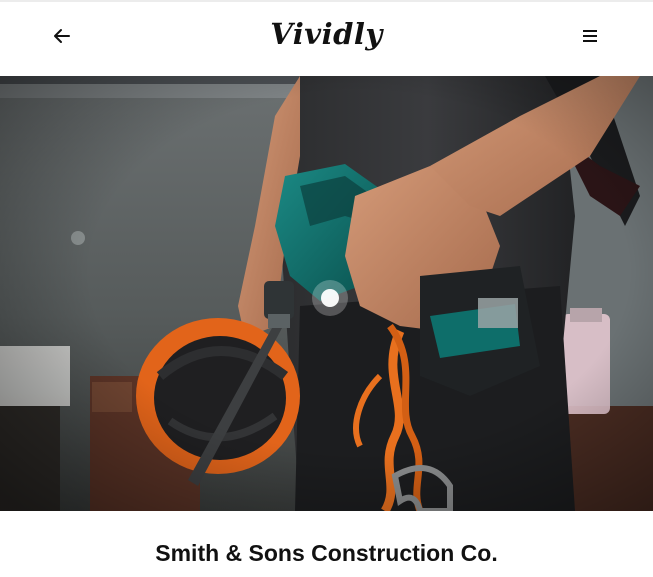 The image size is (653, 577). What do you see at coordinates (326, 34) in the screenshot?
I see `brand-logo: Vividly` at bounding box center [326, 34].